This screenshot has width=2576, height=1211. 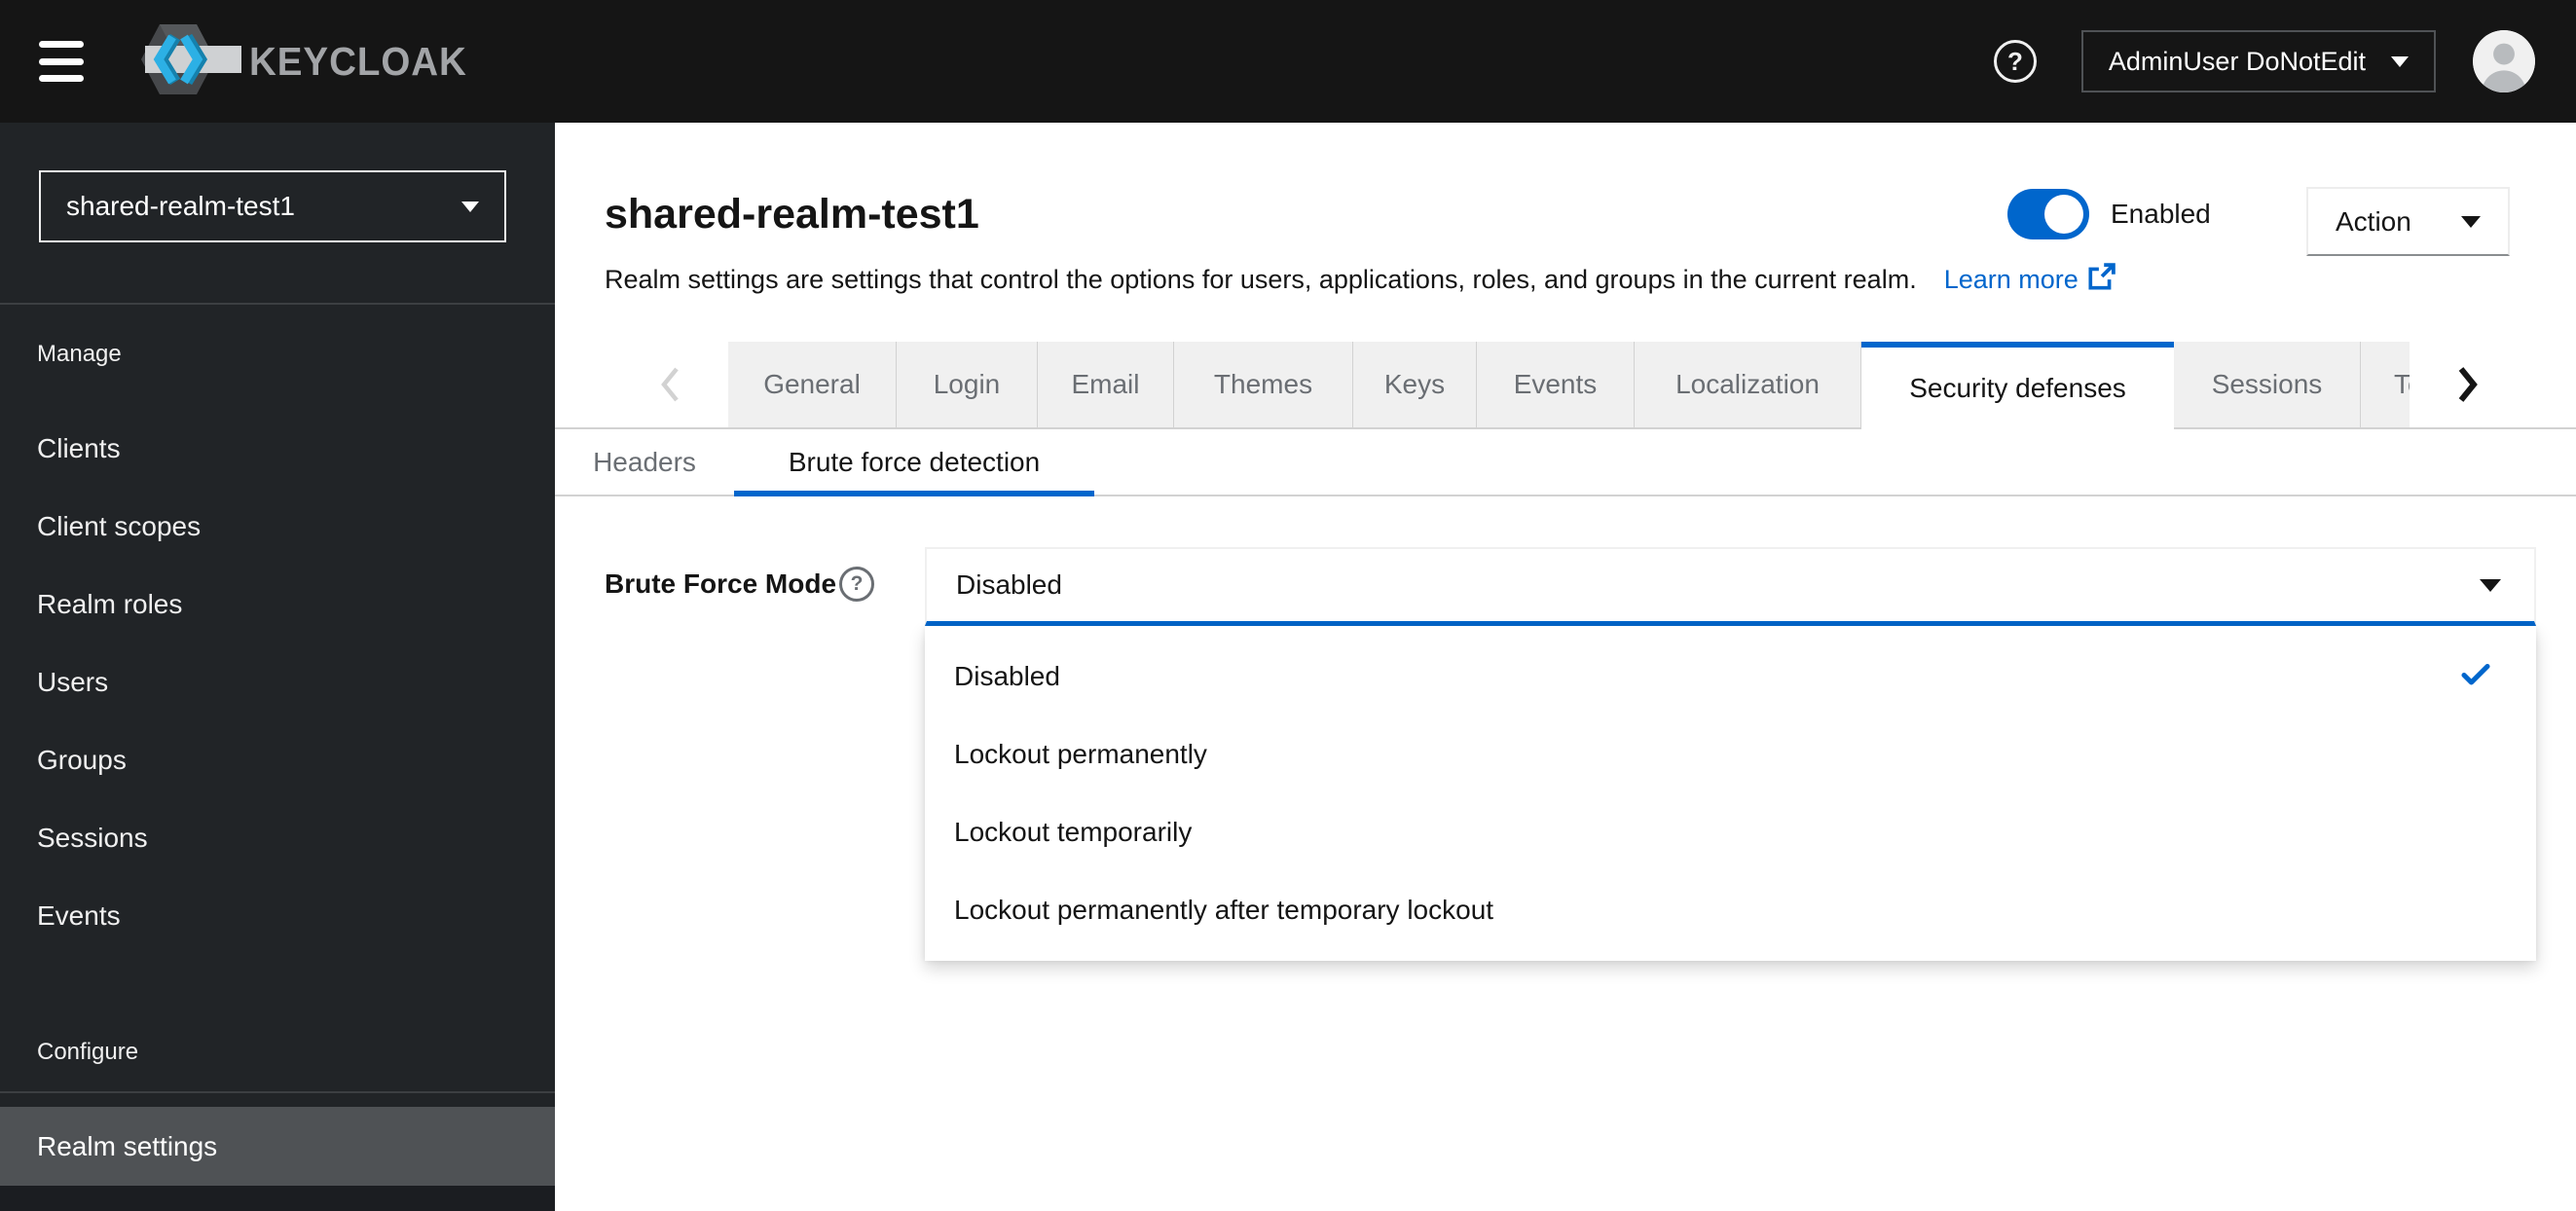 What do you see at coordinates (277, 760) in the screenshot?
I see `sidebar-item-groups: Groups` at bounding box center [277, 760].